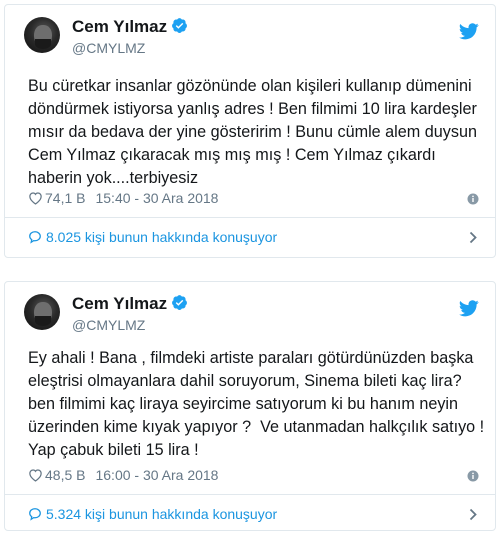 The image size is (501, 535). What do you see at coordinates (161, 237) in the screenshot?
I see `conversation-count: 8.025 kişi bunun hakkında konuşuyor` at bounding box center [161, 237].